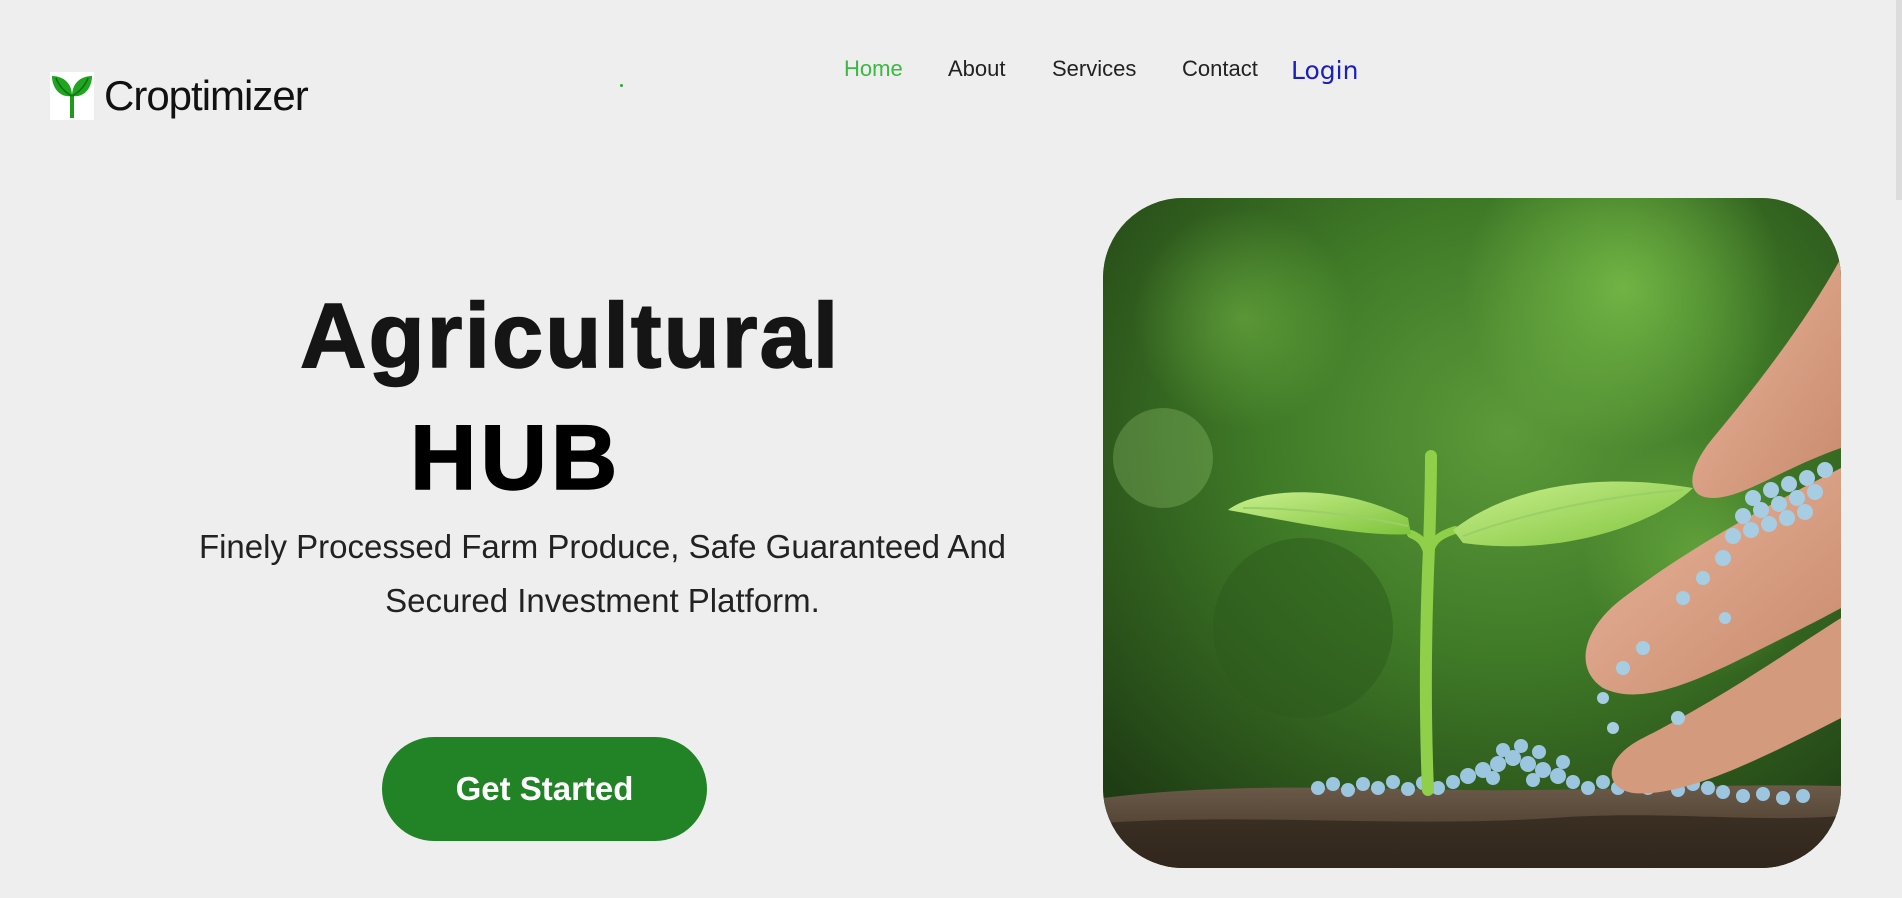 This screenshot has height=898, width=1902. I want to click on nav-about-link: About, so click(977, 69).